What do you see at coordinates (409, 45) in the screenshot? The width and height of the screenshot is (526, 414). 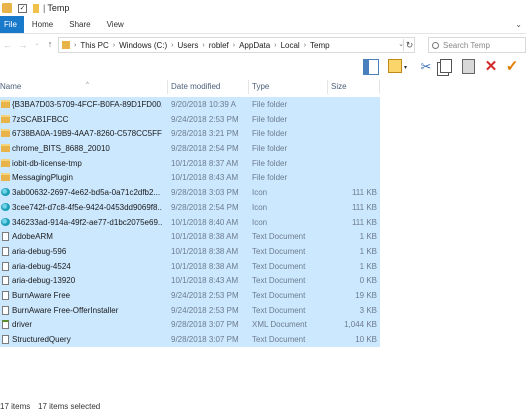 I see `refresh-icon: ↻` at bounding box center [409, 45].